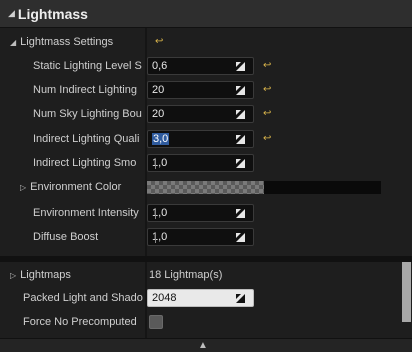 The height and width of the screenshot is (352, 412). I want to click on property-value: 2048, so click(200, 298).